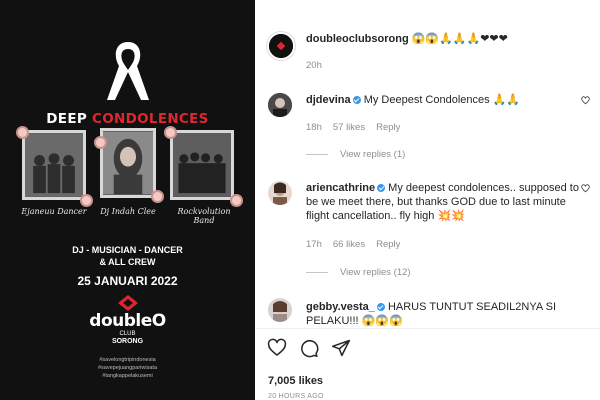  What do you see at coordinates (128, 71) in the screenshot?
I see `mourning-ribbon-icon` at bounding box center [128, 71].